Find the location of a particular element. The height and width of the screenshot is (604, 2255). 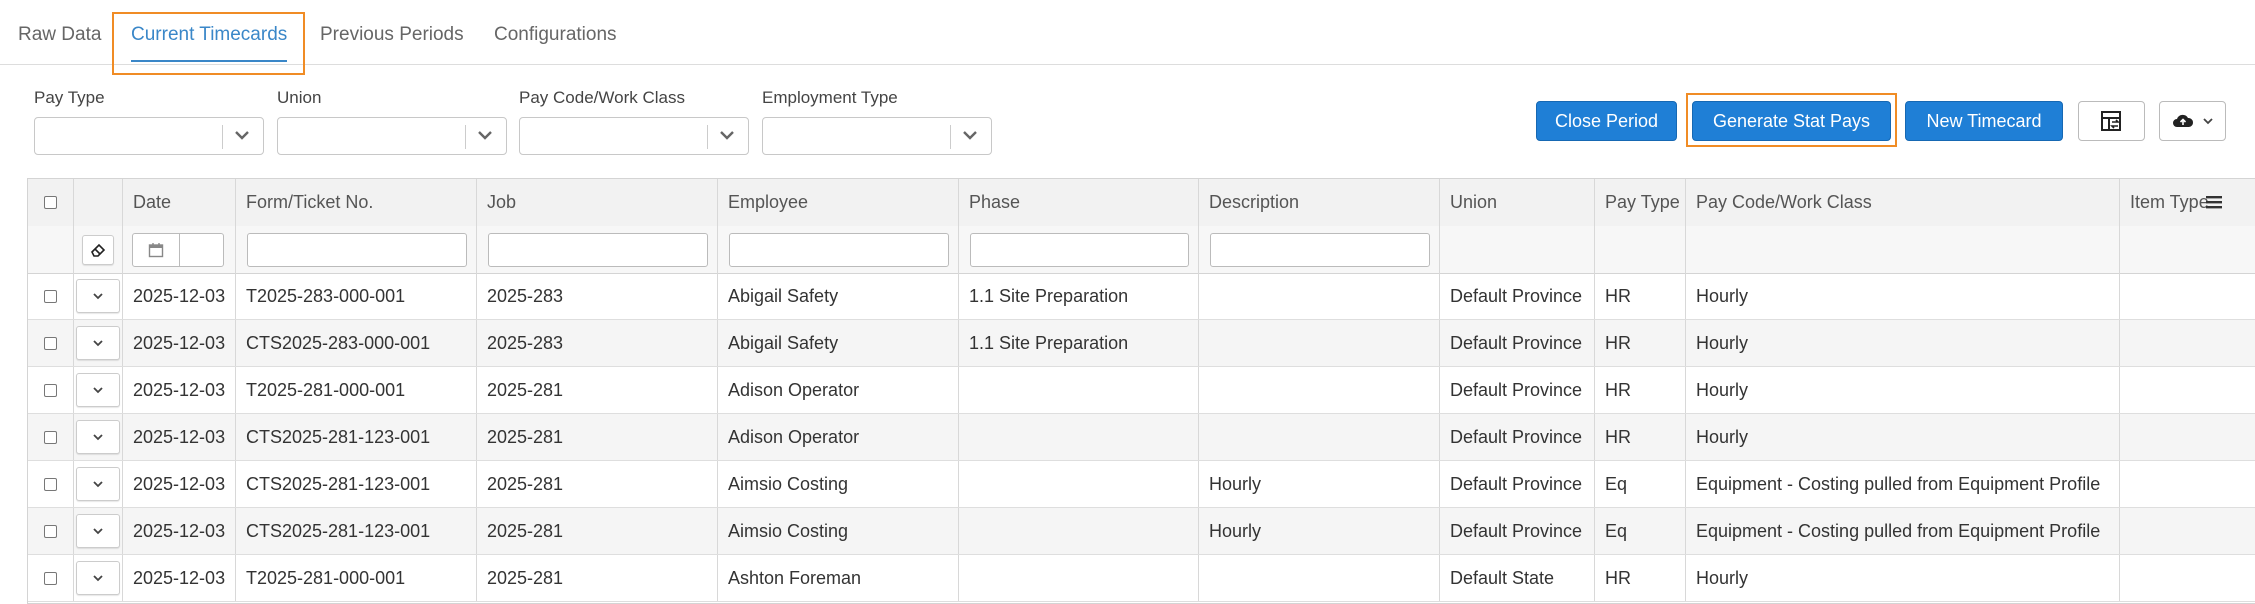

column-header-date: Date is located at coordinates (179, 202).